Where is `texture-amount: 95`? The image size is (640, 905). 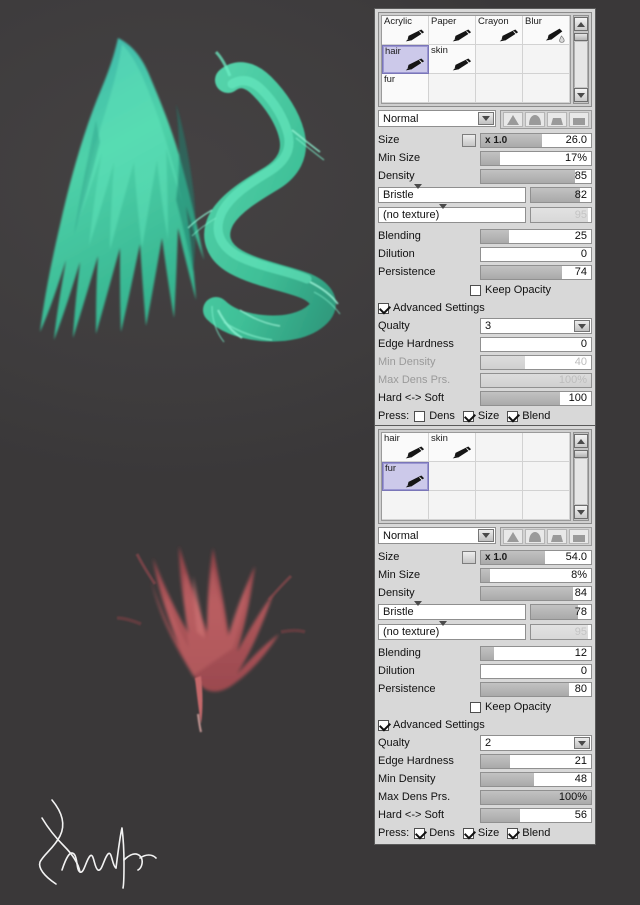 texture-amount: 95 is located at coordinates (561, 215).